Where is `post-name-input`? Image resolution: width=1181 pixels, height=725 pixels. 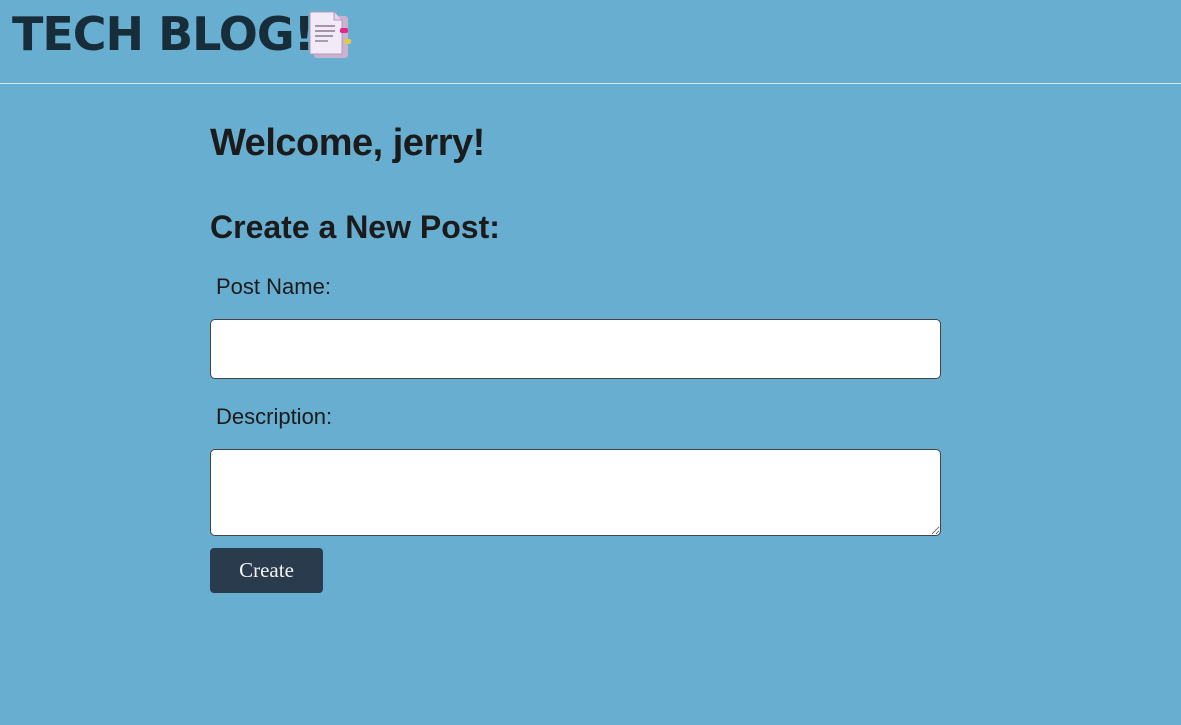 post-name-input is located at coordinates (575, 349).